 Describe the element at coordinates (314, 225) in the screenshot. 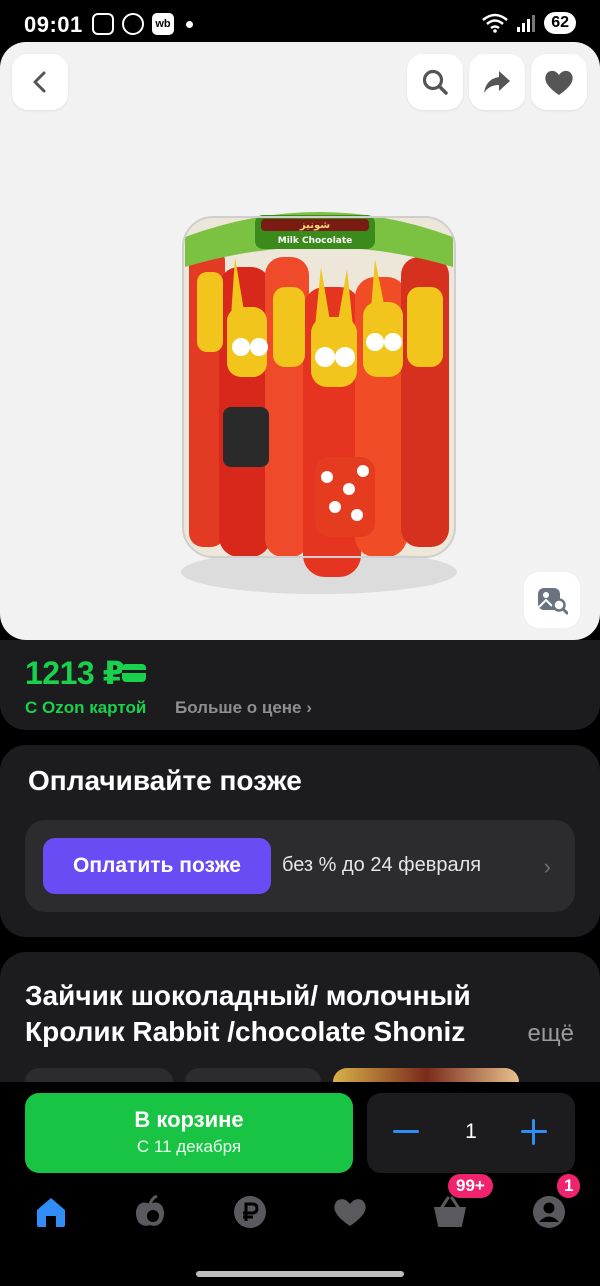

I see `brand-label: شونيز` at that location.